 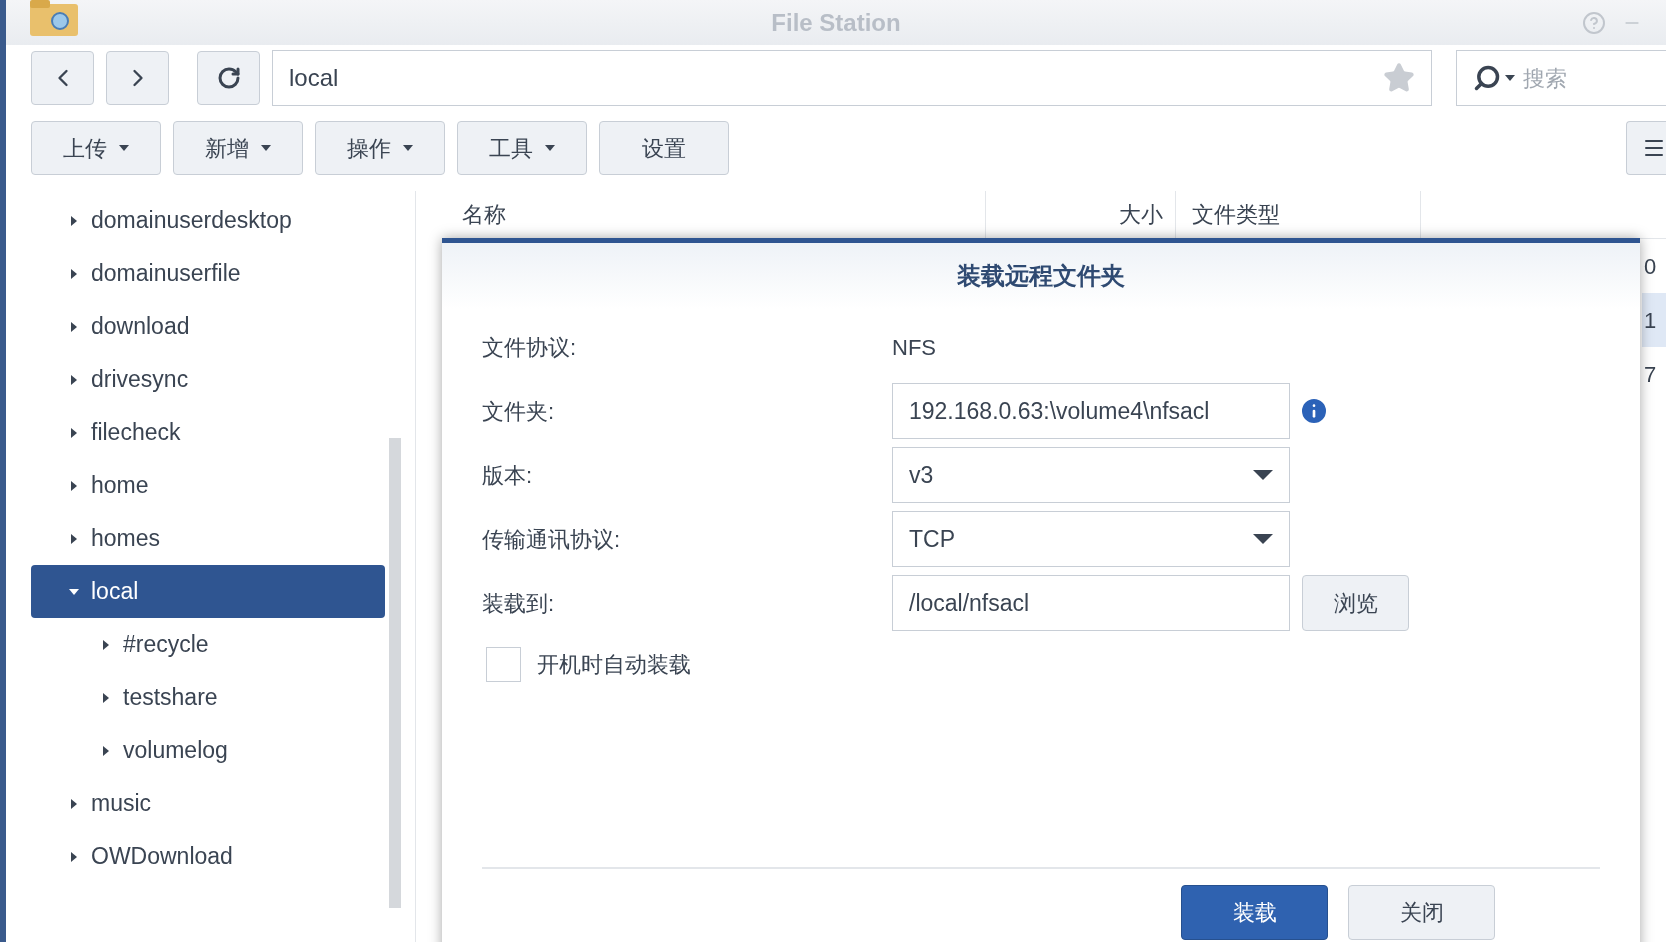 I want to click on folder-tree-item: domainuserdesktop, so click(x=208, y=220).